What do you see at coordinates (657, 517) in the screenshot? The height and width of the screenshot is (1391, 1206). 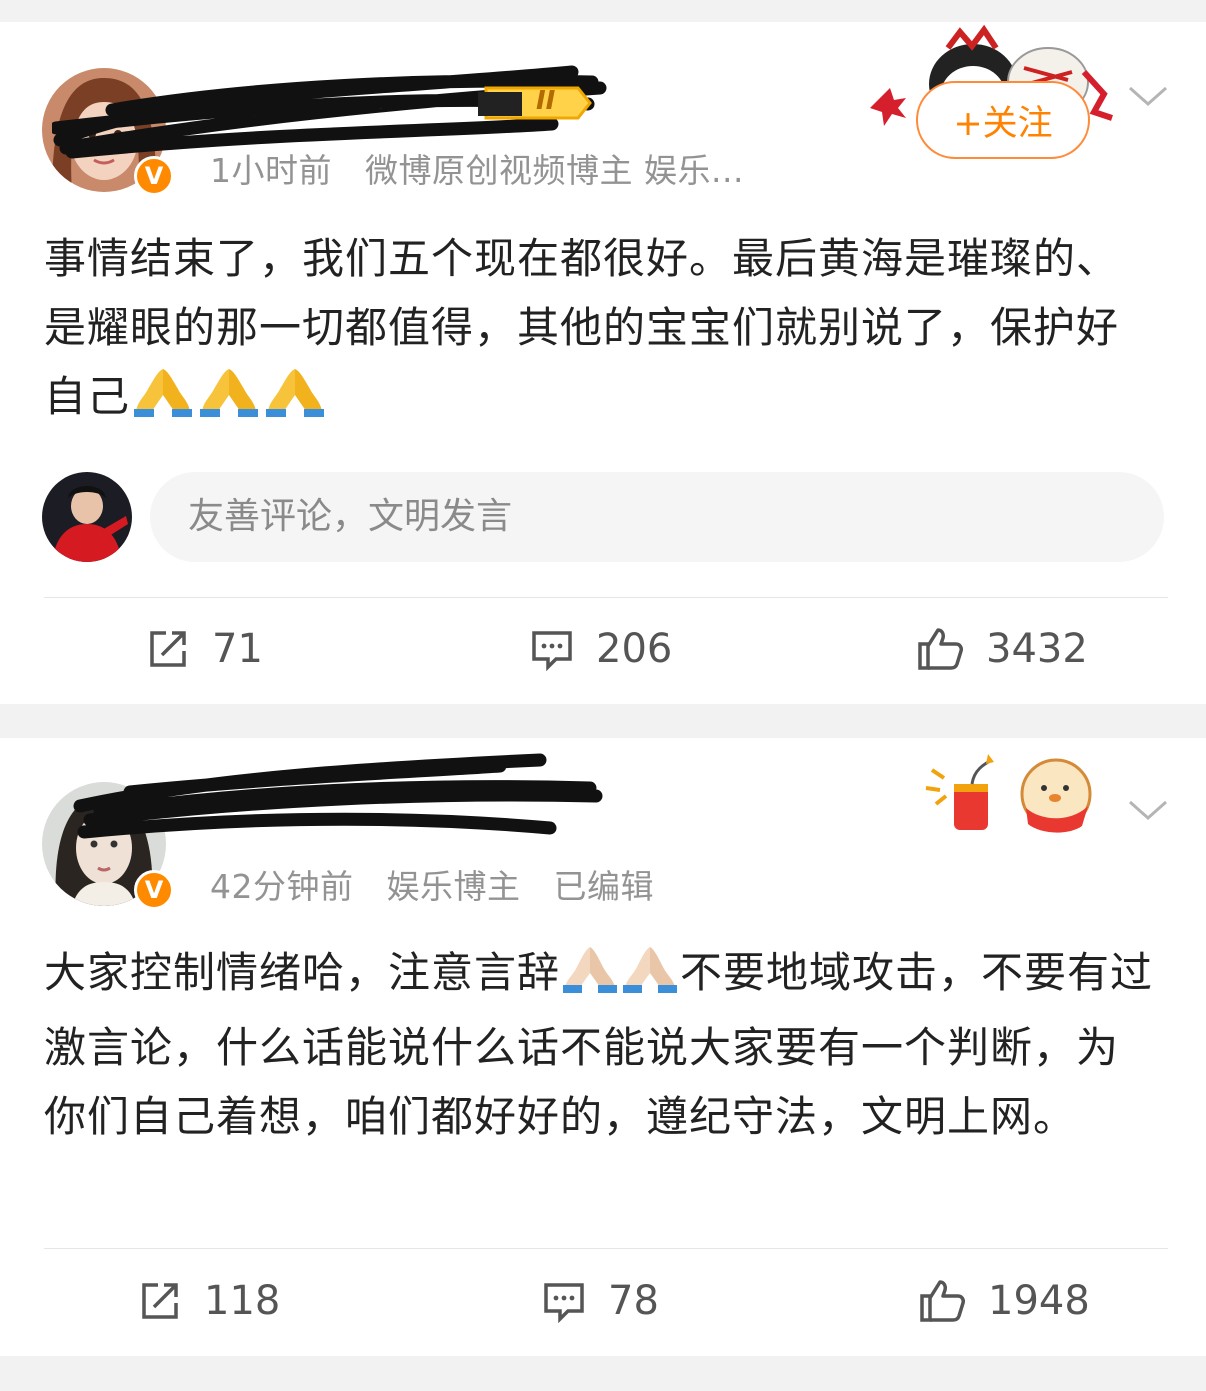 I see `comment-input: 友善评论，文明发言` at bounding box center [657, 517].